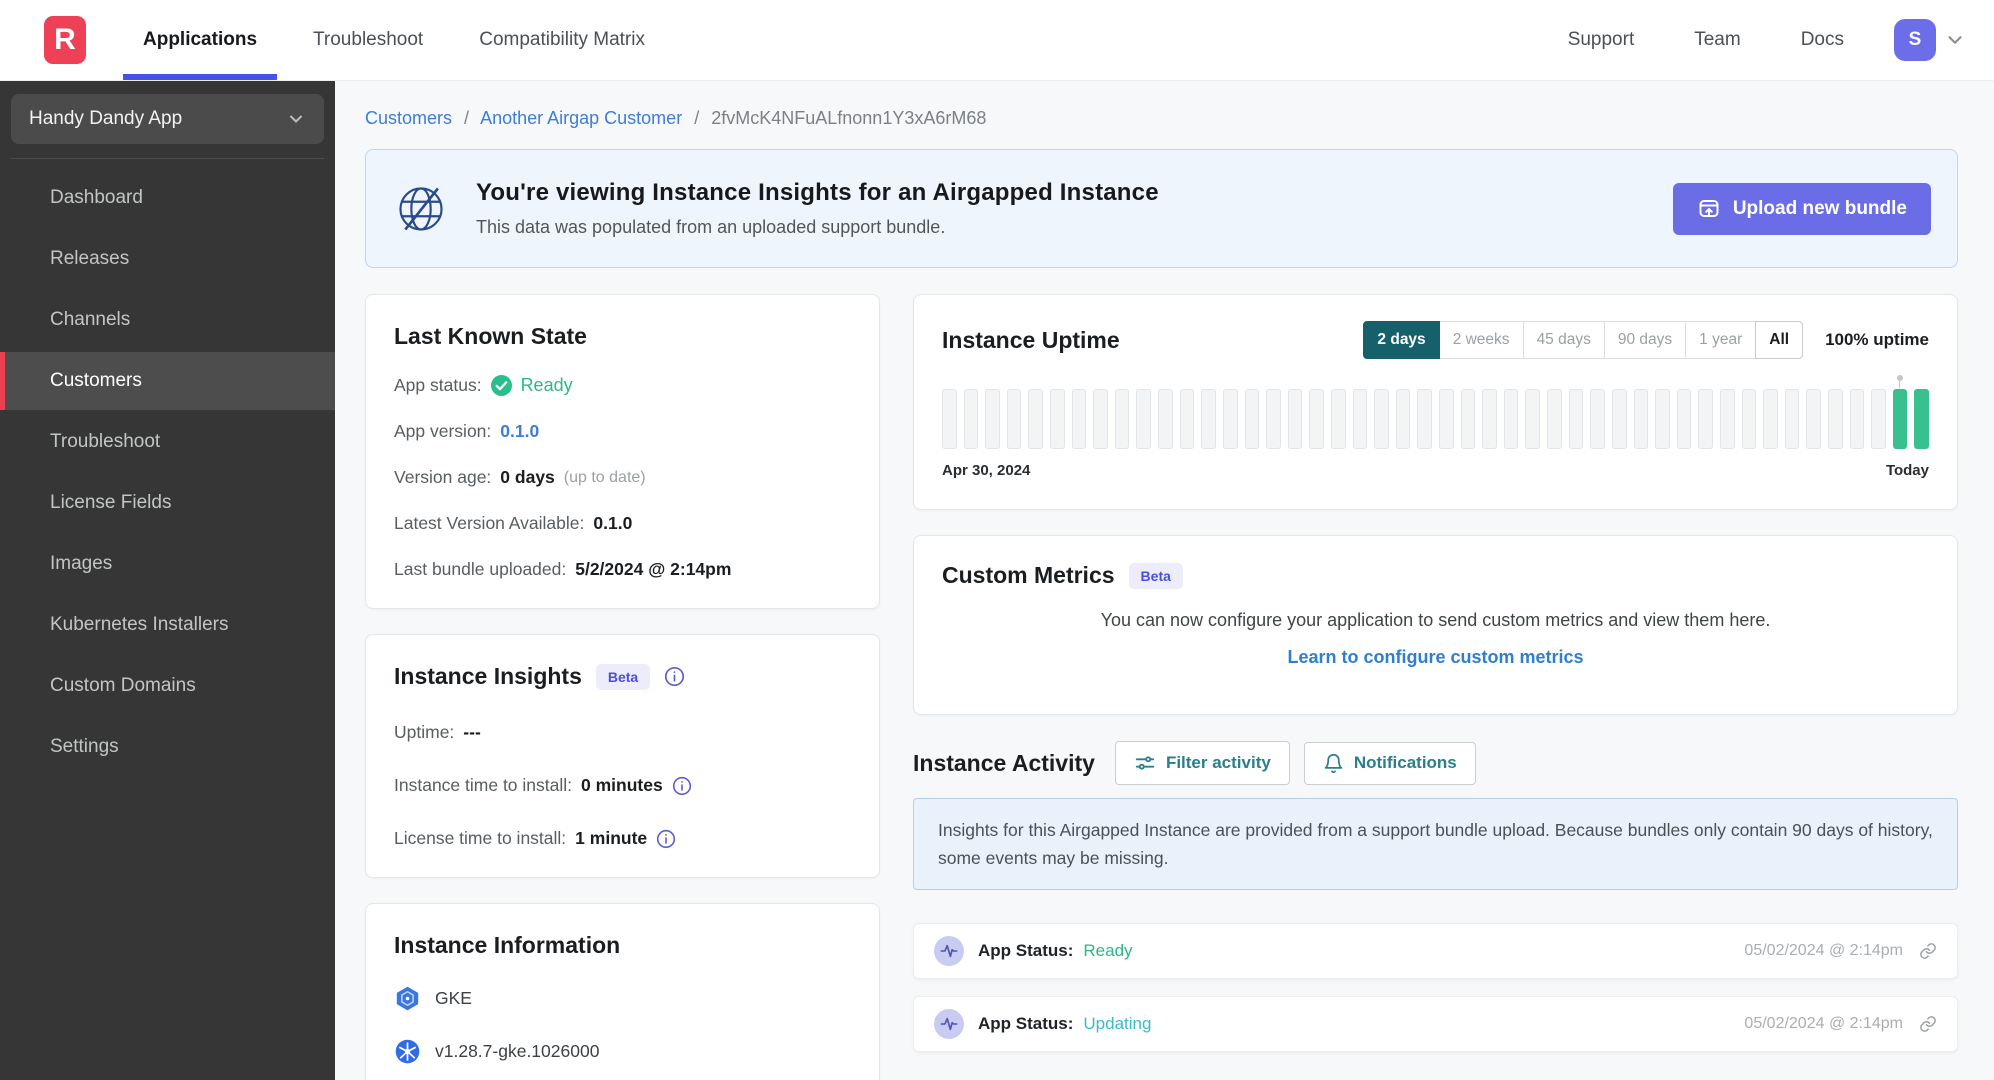  What do you see at coordinates (167, 564) in the screenshot?
I see `sidebar-item-images: Images` at bounding box center [167, 564].